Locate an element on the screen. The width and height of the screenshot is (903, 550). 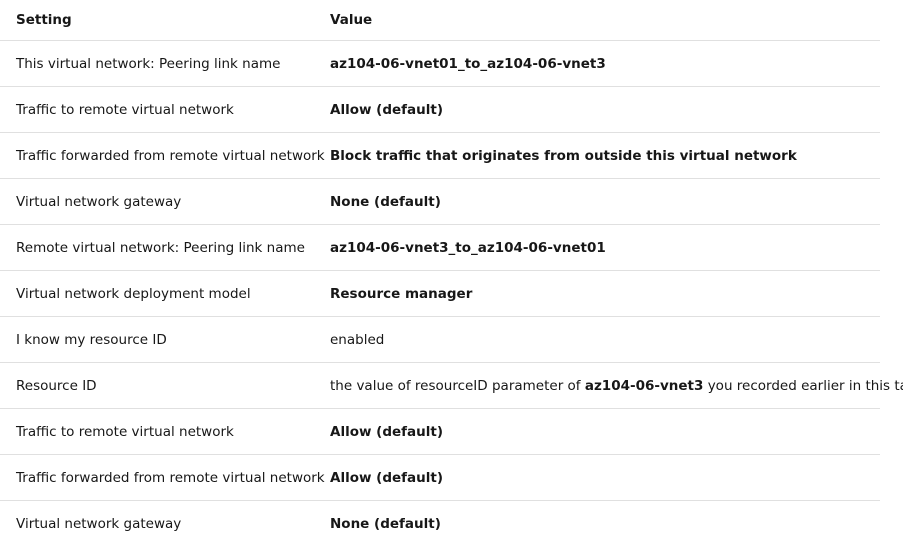
value-cell: az104-06-vnet3_to_az104-06-vnet01 is located at coordinates (597, 247).